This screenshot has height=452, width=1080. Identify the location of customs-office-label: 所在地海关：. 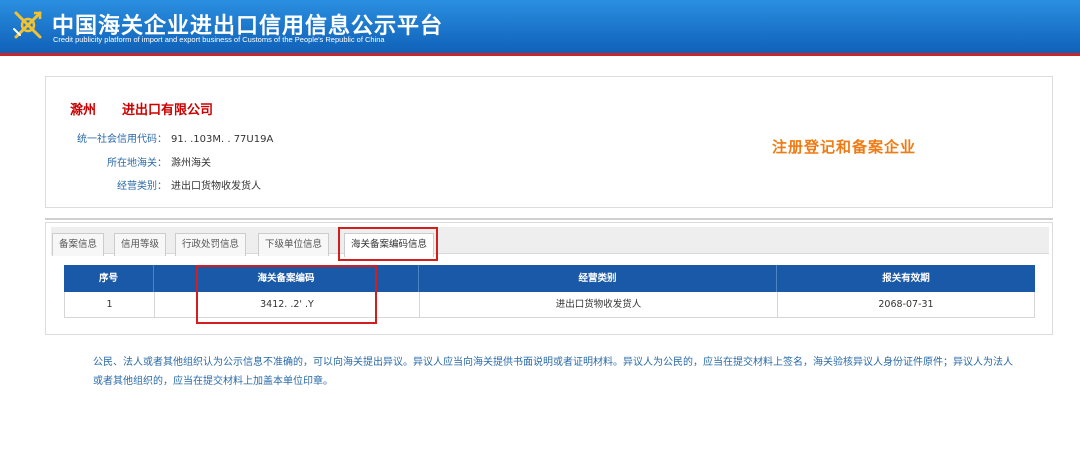
(137, 163).